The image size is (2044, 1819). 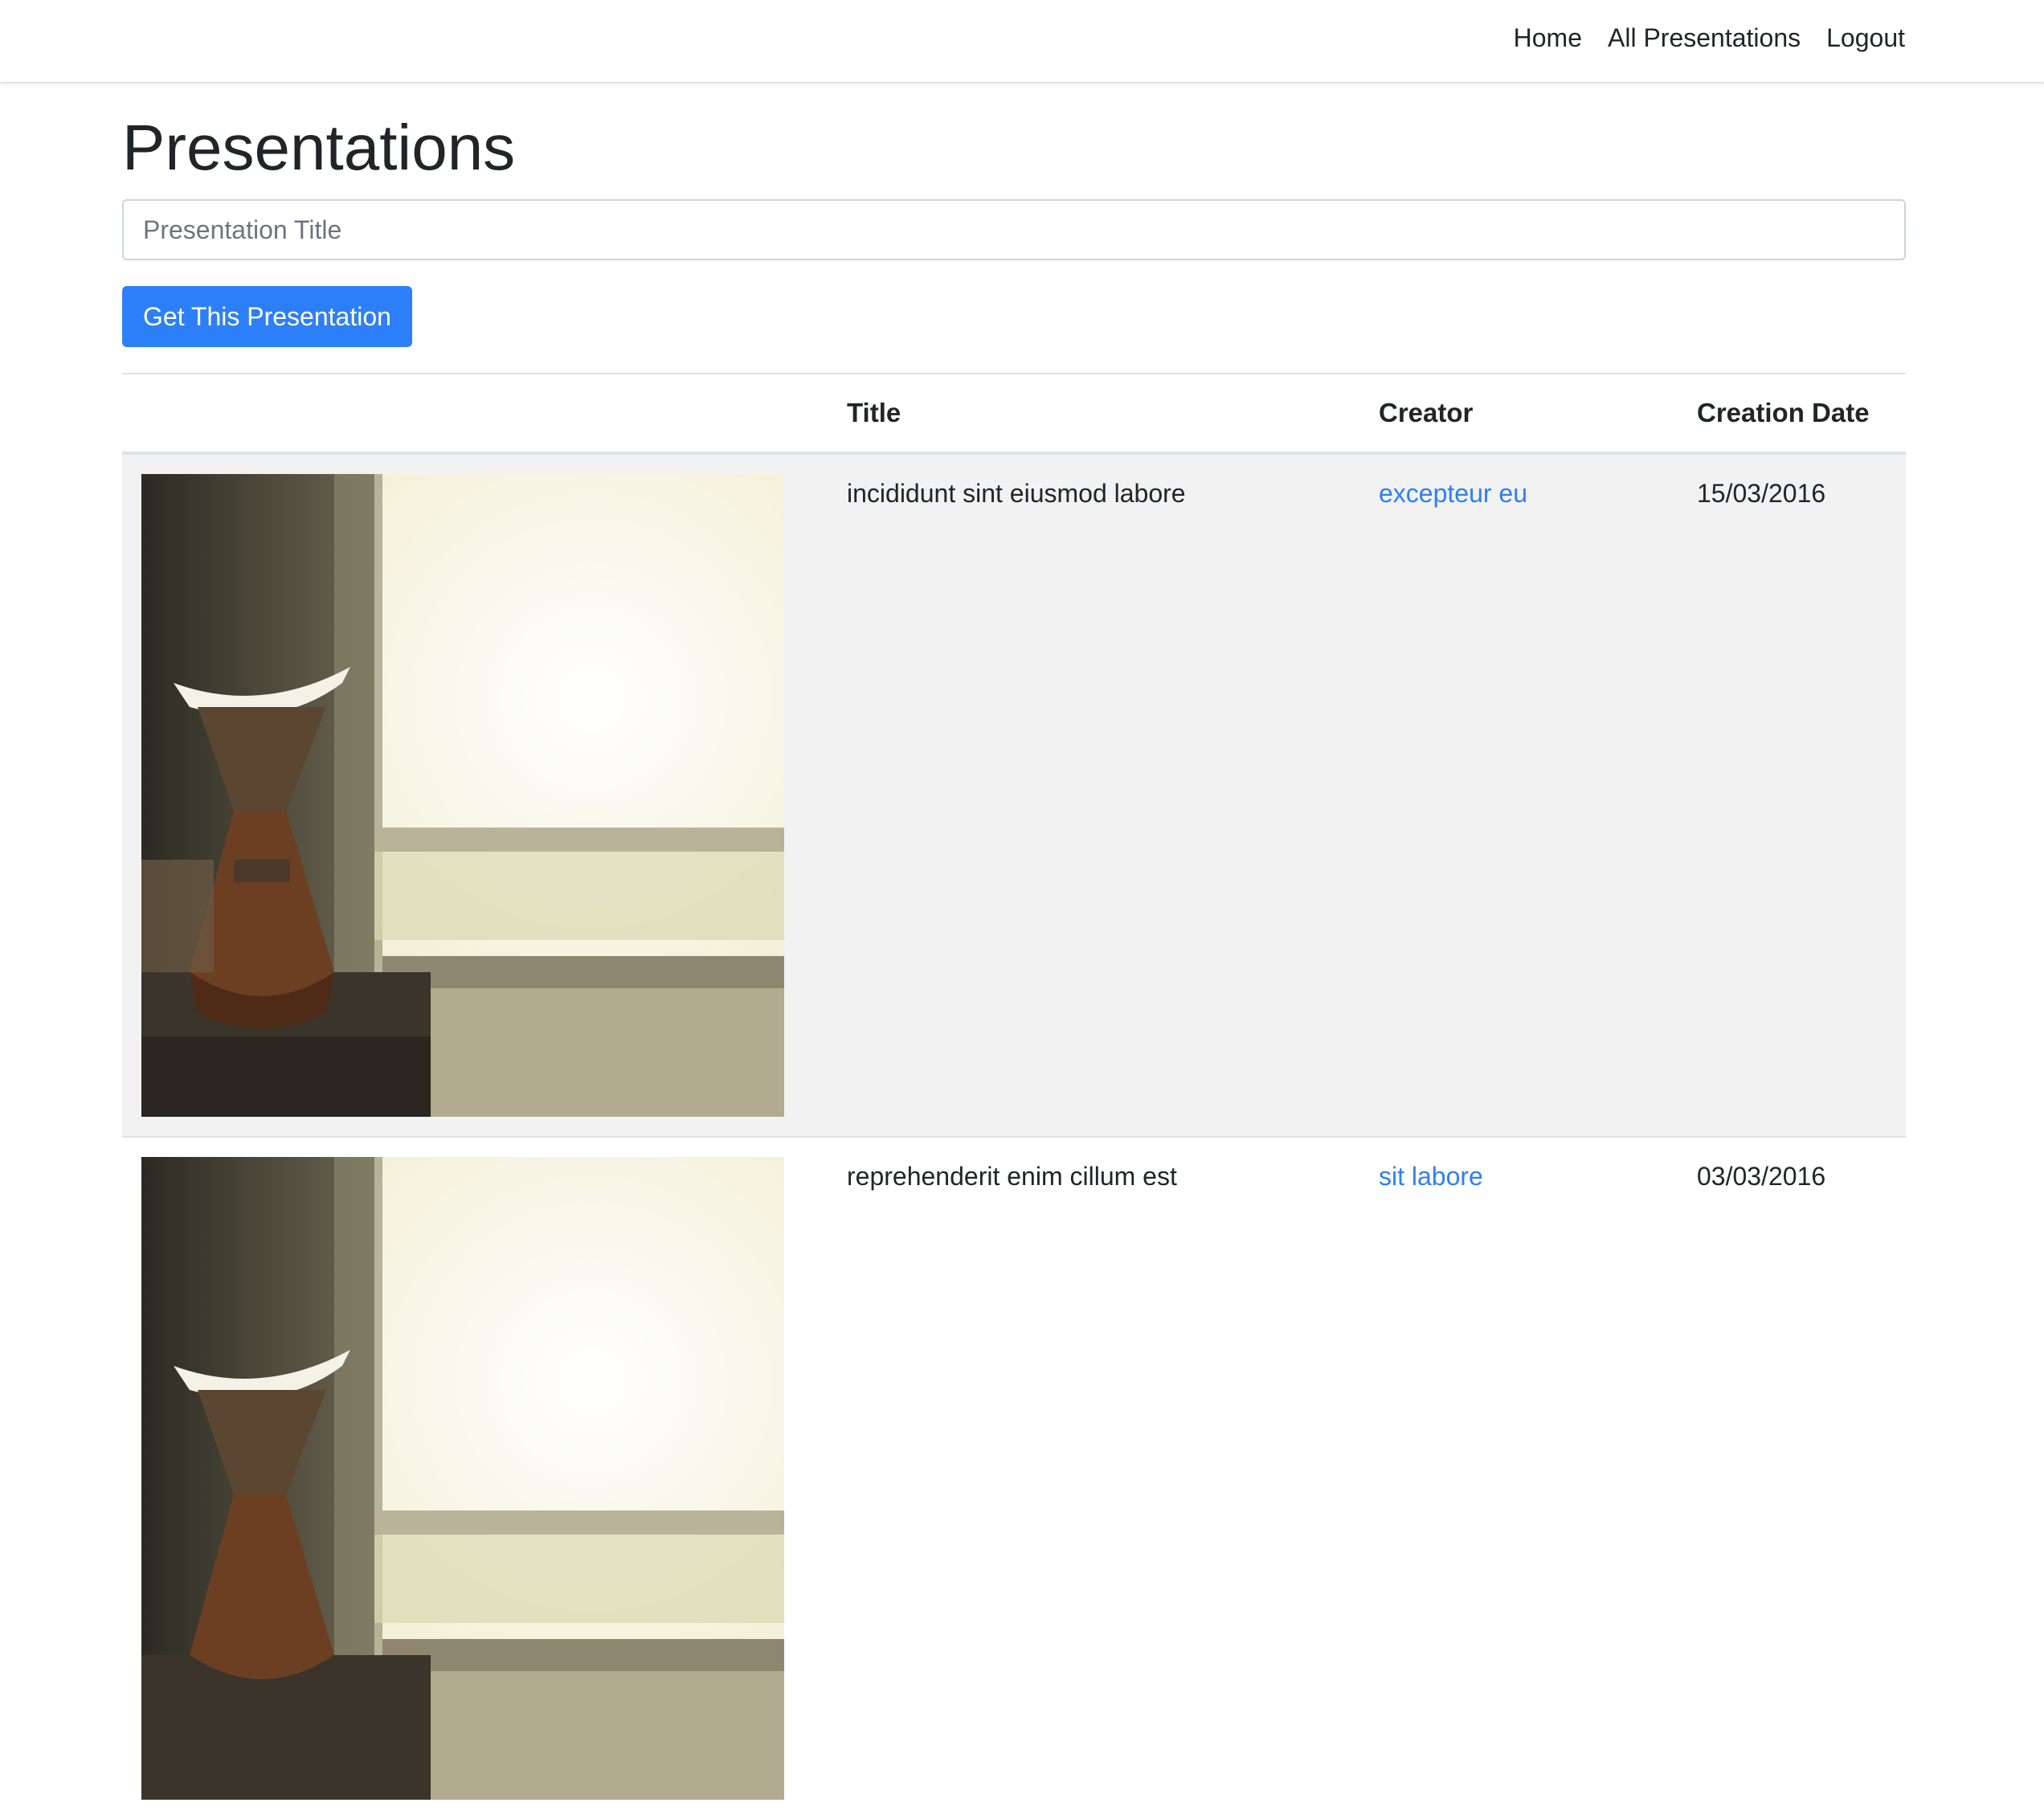 I want to click on creator-link: sit labore, so click(x=1431, y=1176).